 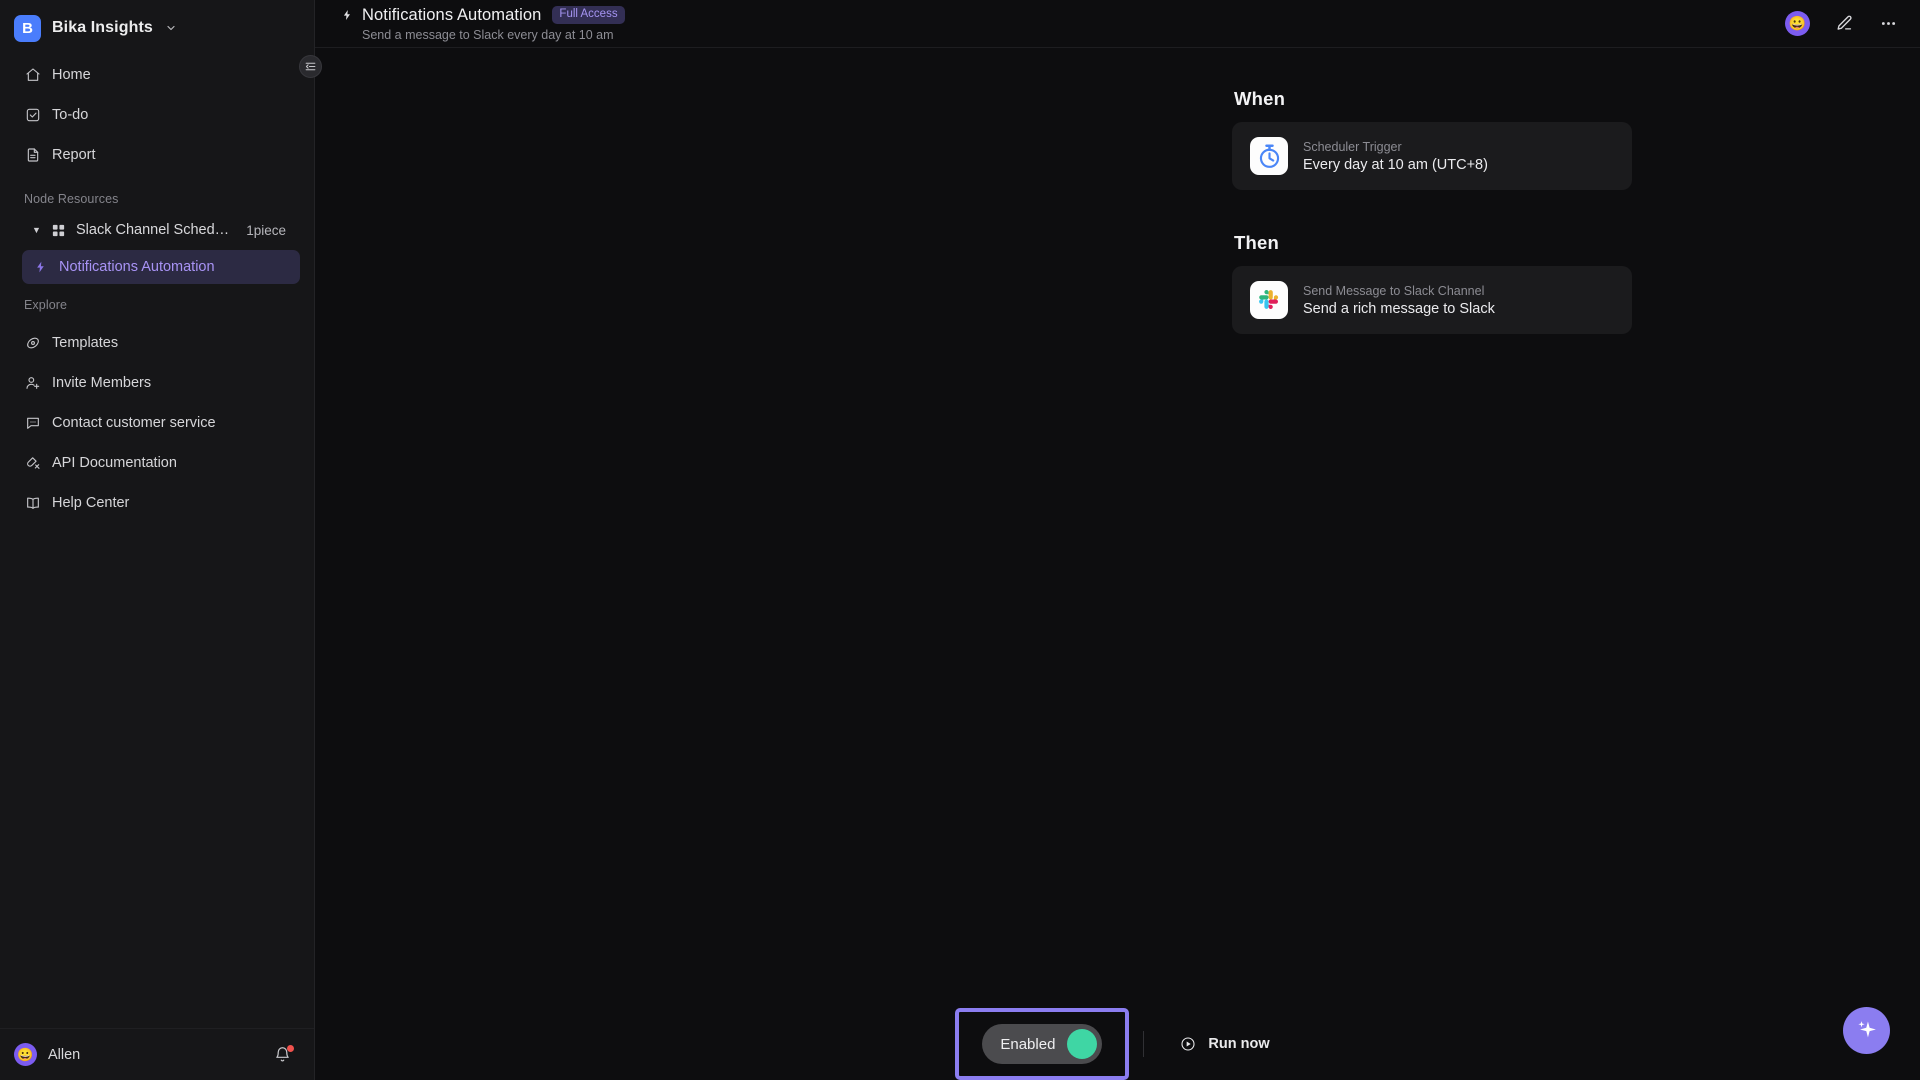 What do you see at coordinates (37, 230) in the screenshot?
I see `triangle-down-icon: ▼` at bounding box center [37, 230].